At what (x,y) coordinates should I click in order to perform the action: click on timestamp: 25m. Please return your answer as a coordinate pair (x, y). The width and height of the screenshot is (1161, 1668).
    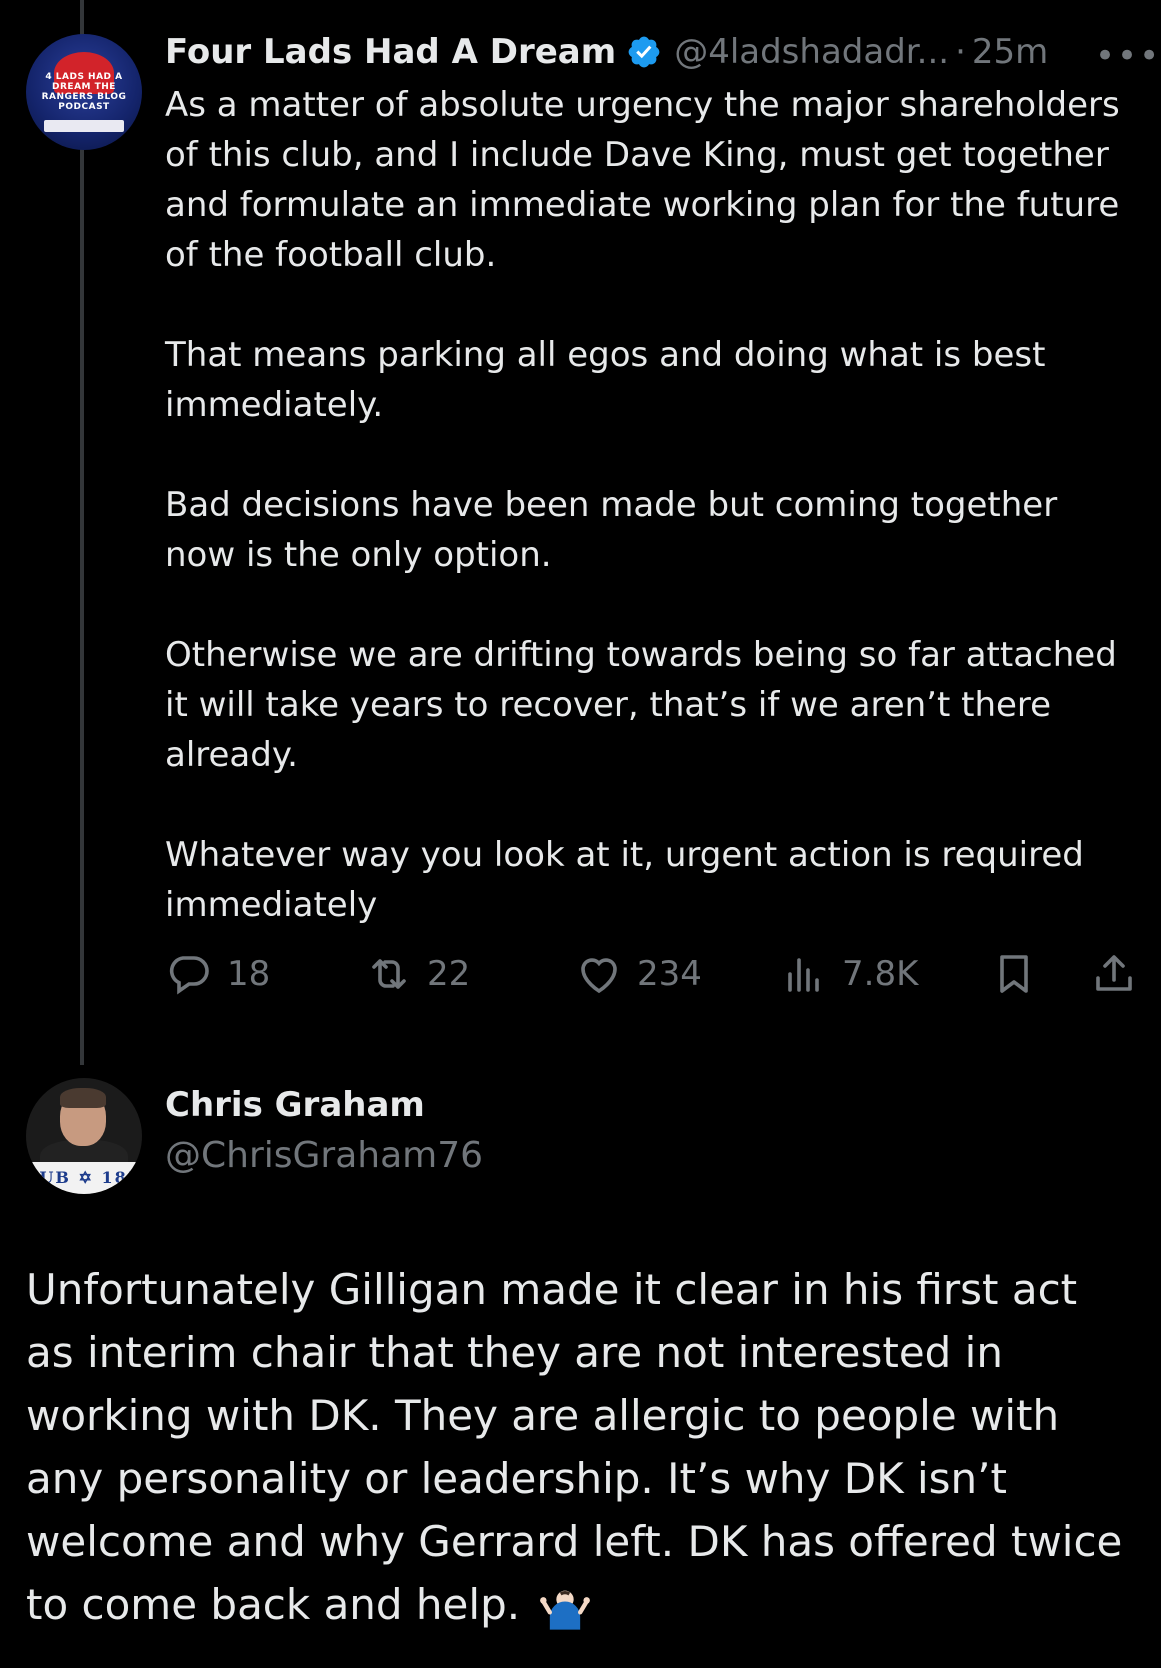
    Looking at the image, I should click on (1010, 52).